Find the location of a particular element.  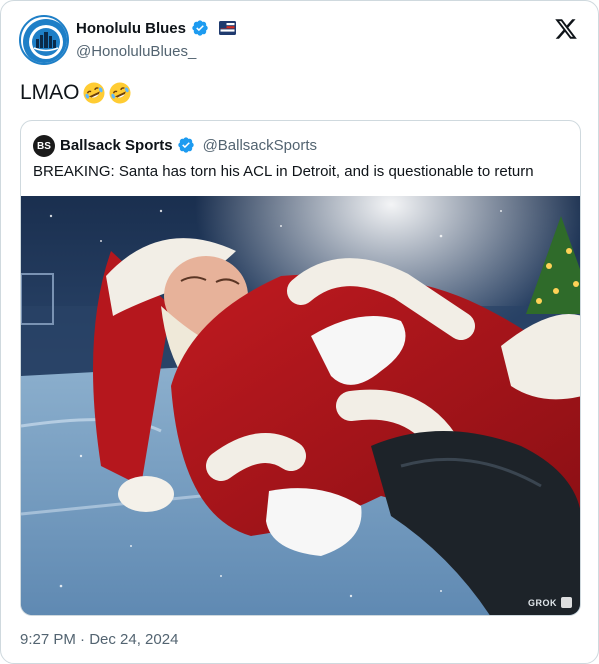

author-avatar is located at coordinates (44, 40).